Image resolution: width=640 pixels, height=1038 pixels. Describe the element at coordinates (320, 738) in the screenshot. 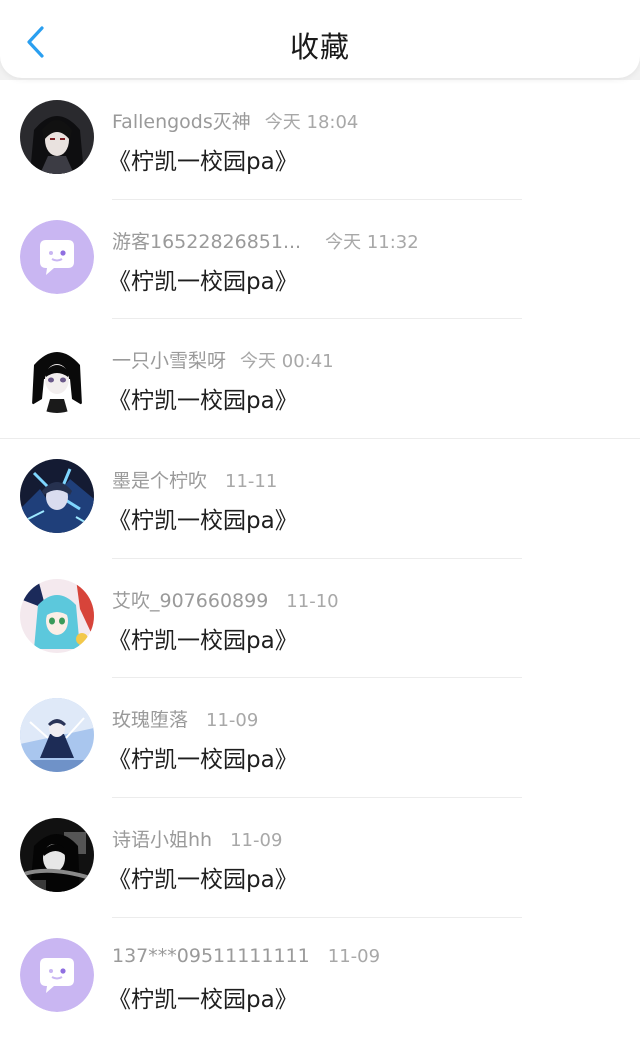

I see `list-item: 玫瑰堕落 11-09 《柠凯一校园pa》` at that location.